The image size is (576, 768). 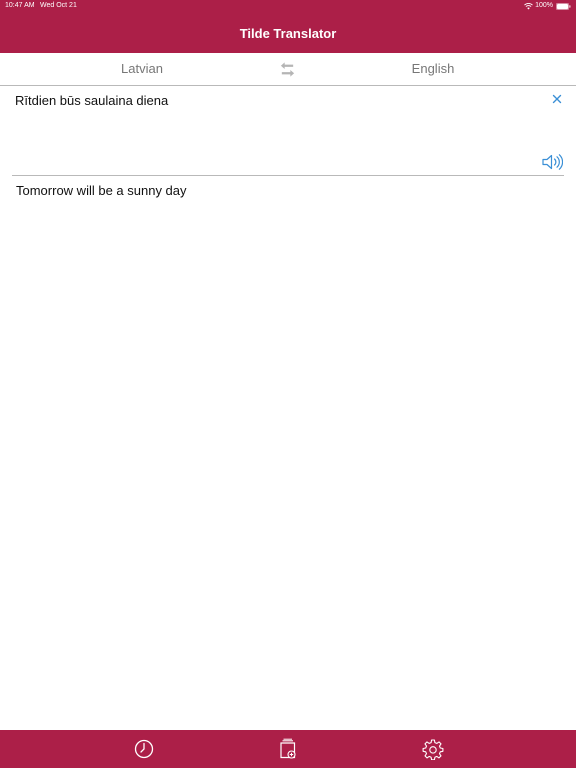 I want to click on tab-bar, so click(x=288, y=749).